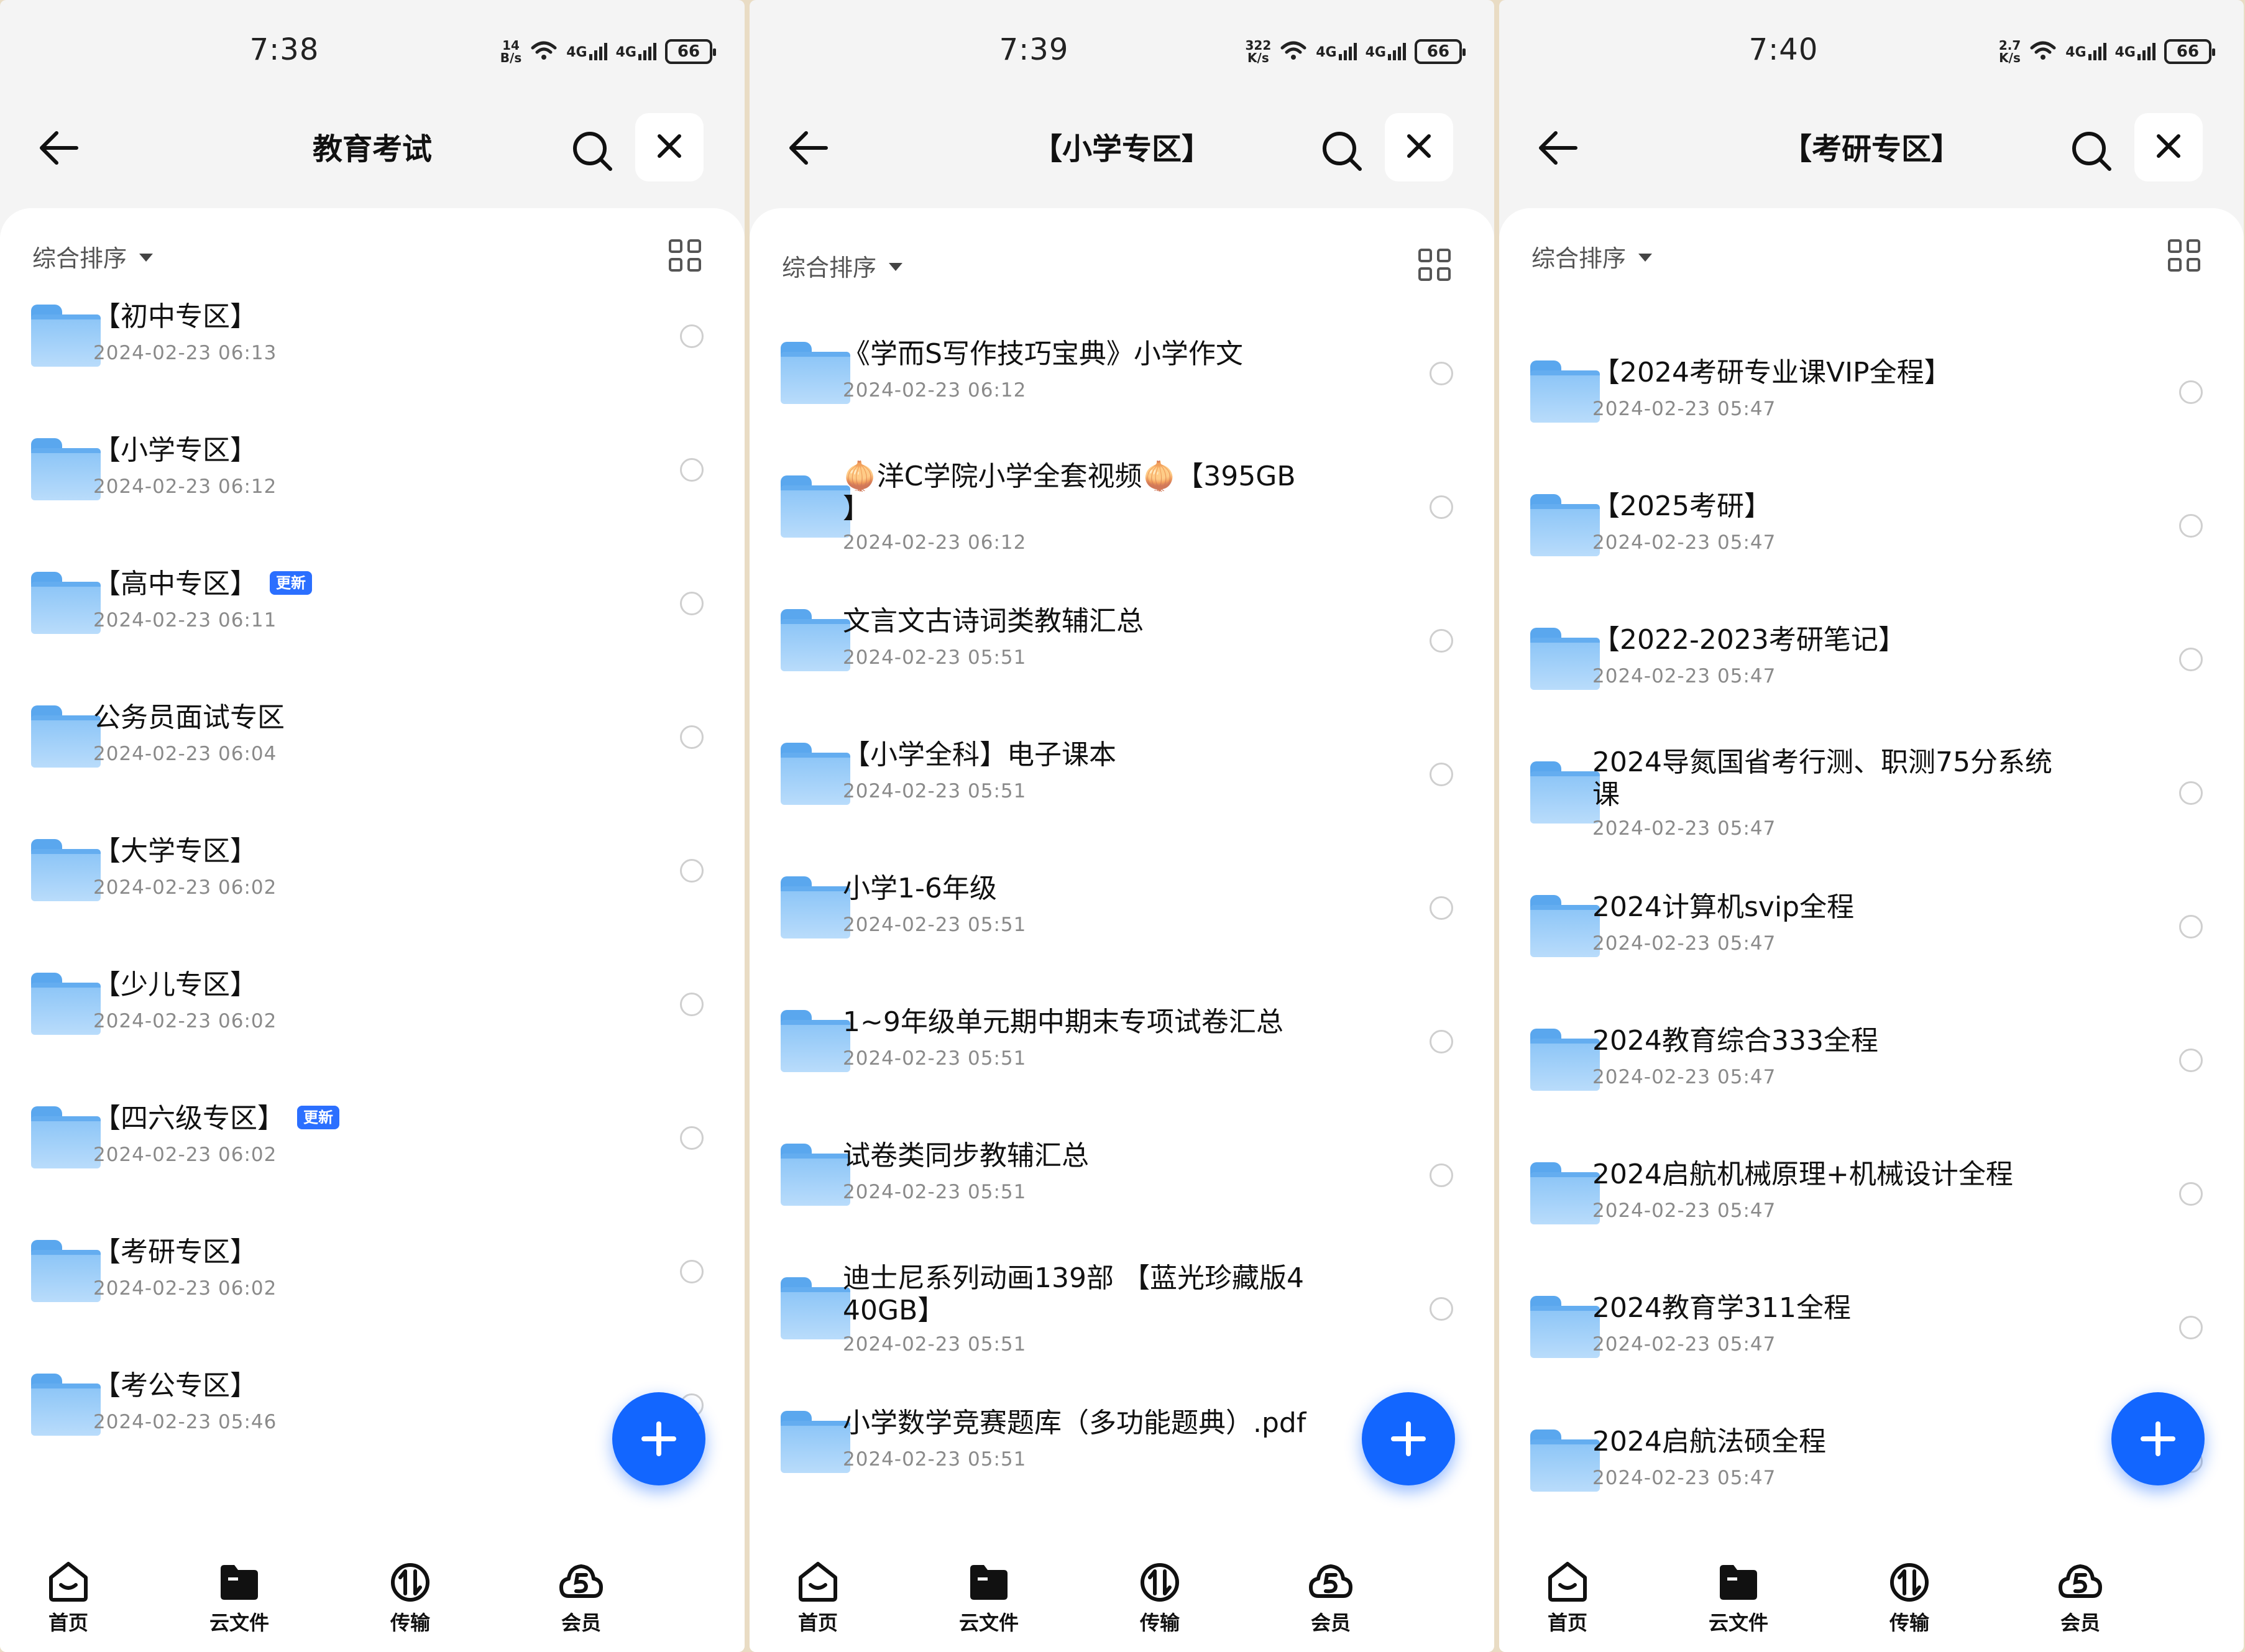  I want to click on folder-date: 2024-02-23 06:02, so click(185, 1155).